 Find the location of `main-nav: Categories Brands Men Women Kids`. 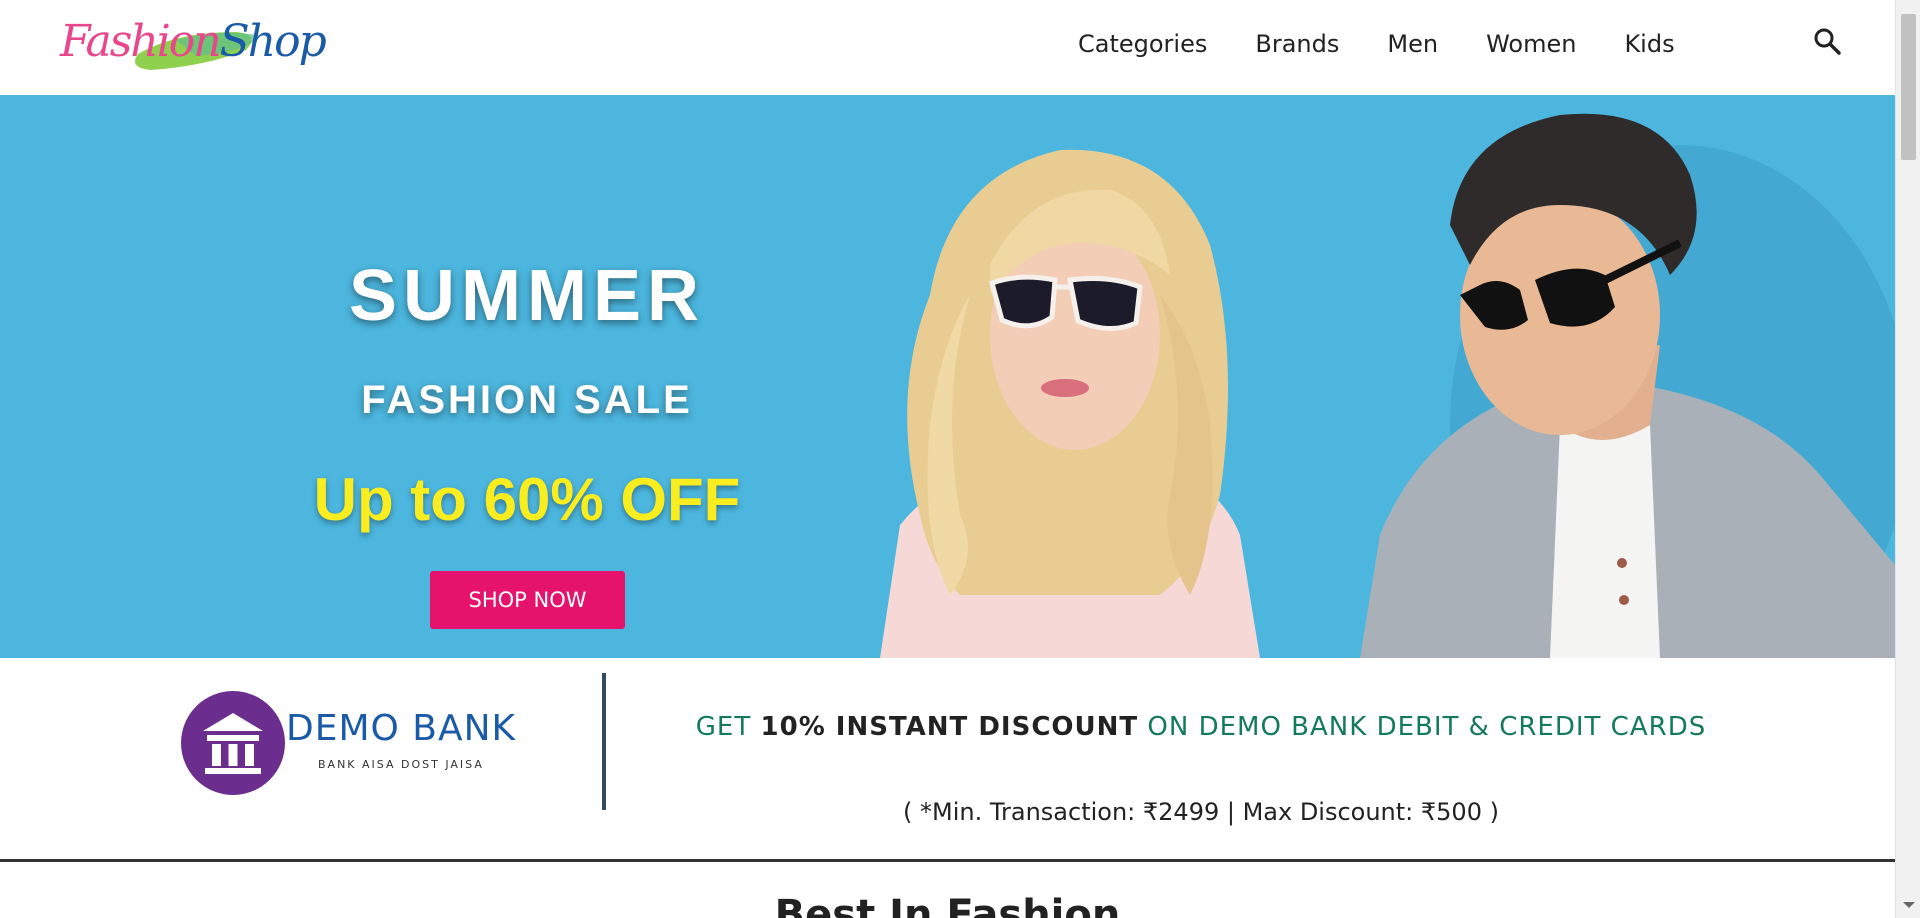

main-nav: Categories Brands Men Women Kids is located at coordinates (1400, 44).